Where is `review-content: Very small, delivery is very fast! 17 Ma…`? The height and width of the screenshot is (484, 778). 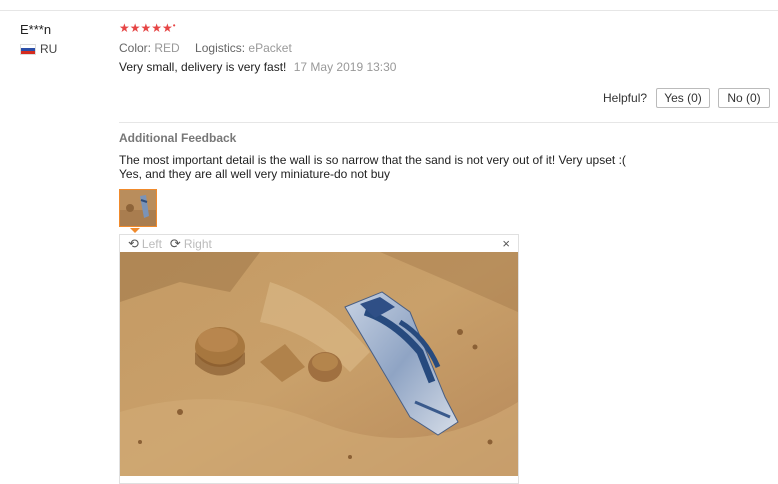 review-content: Very small, delivery is very fast! 17 Ma… is located at coordinates (257, 67).